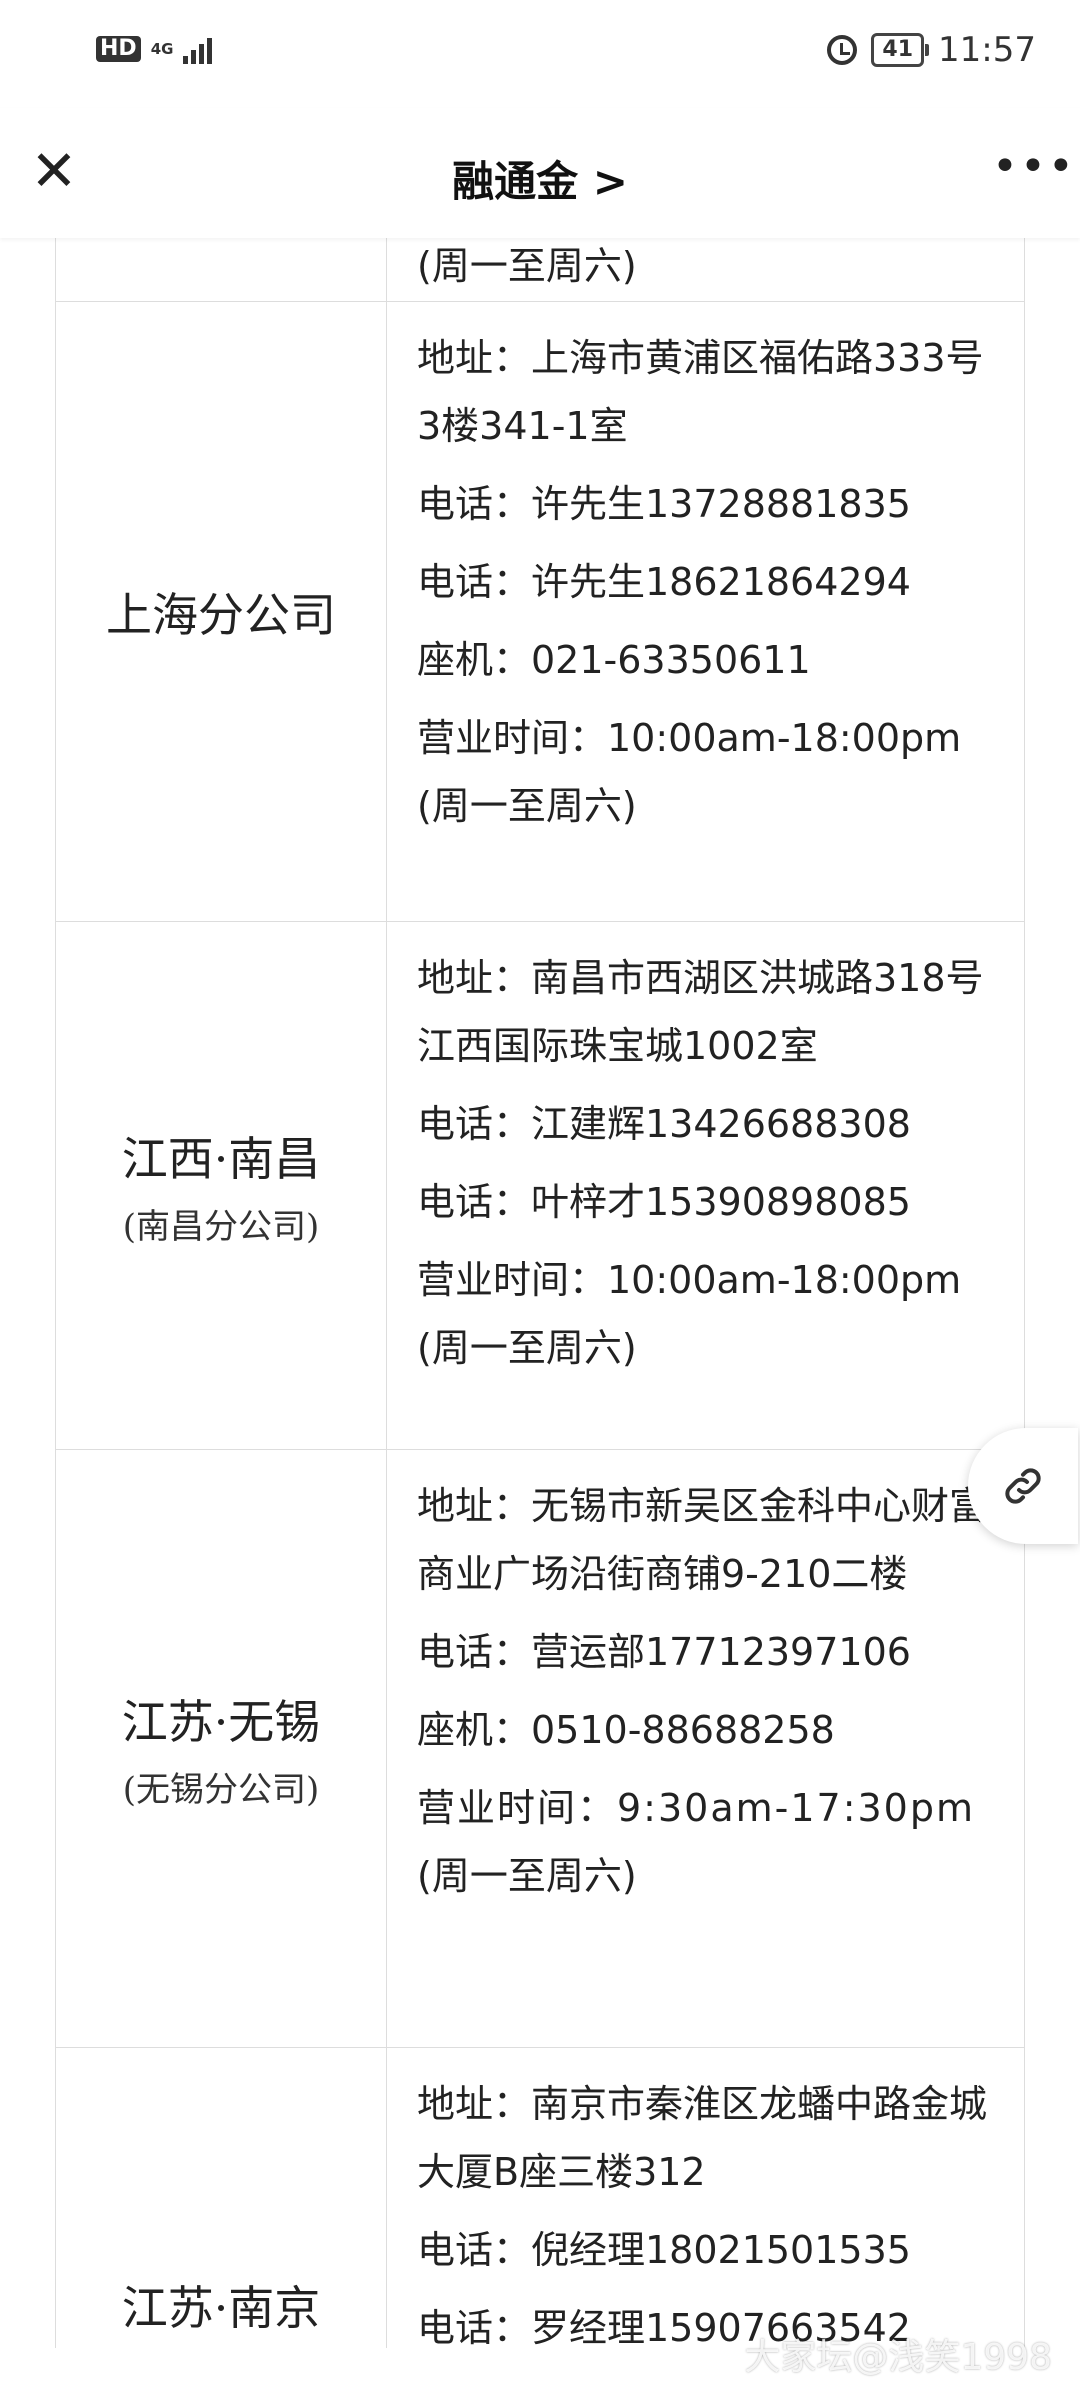 This screenshot has height=2400, width=1080. I want to click on table-row: (周一至周六), so click(540, 270).